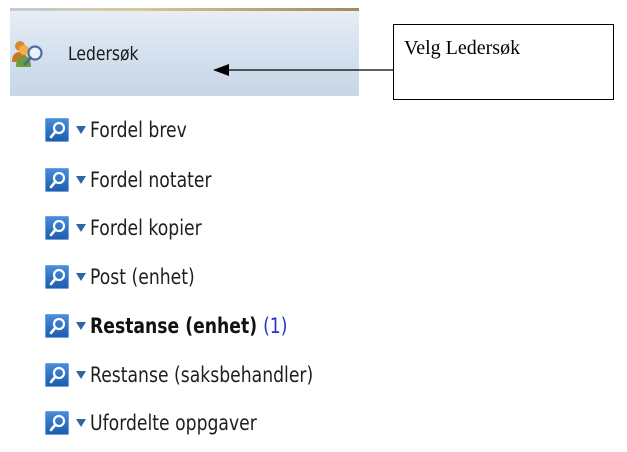 This screenshot has width=627, height=452. What do you see at coordinates (173, 326) in the screenshot?
I see `menu-item-text: Restanse (enhet)` at bounding box center [173, 326].